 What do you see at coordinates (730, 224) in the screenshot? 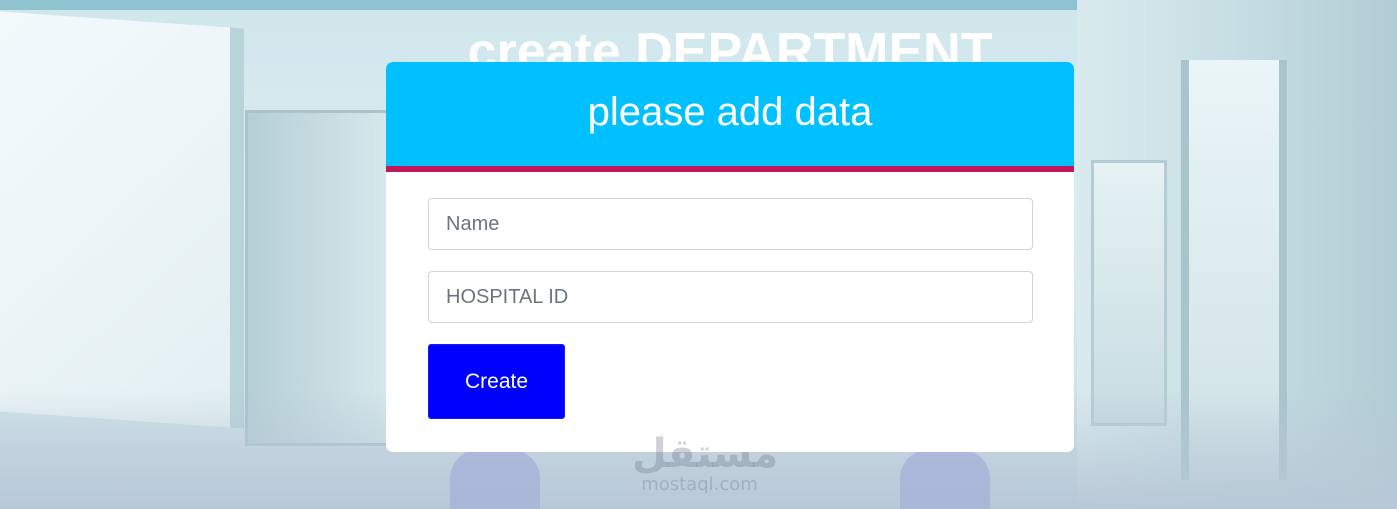
I see `name-input` at bounding box center [730, 224].